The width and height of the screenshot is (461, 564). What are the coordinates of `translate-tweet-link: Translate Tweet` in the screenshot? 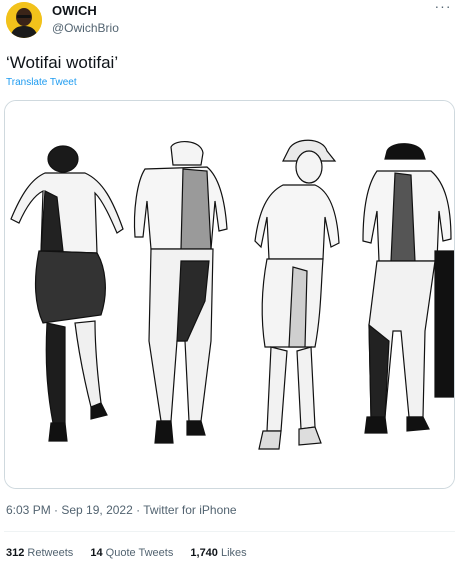 It's located at (41, 83).